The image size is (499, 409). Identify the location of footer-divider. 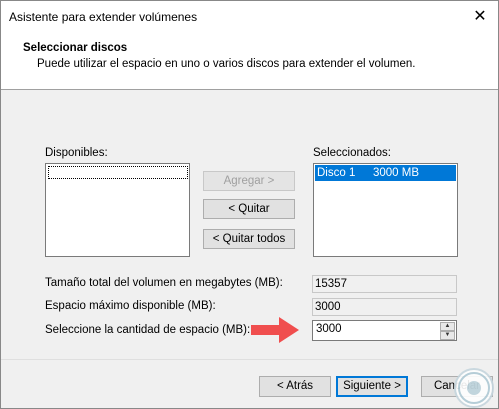
(249, 359).